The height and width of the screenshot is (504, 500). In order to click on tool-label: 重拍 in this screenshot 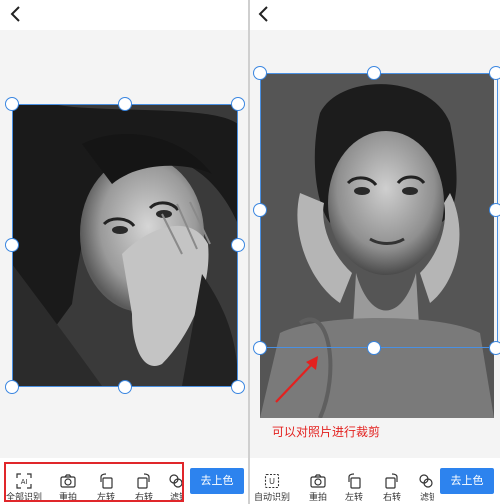, I will do `click(317, 497)`.